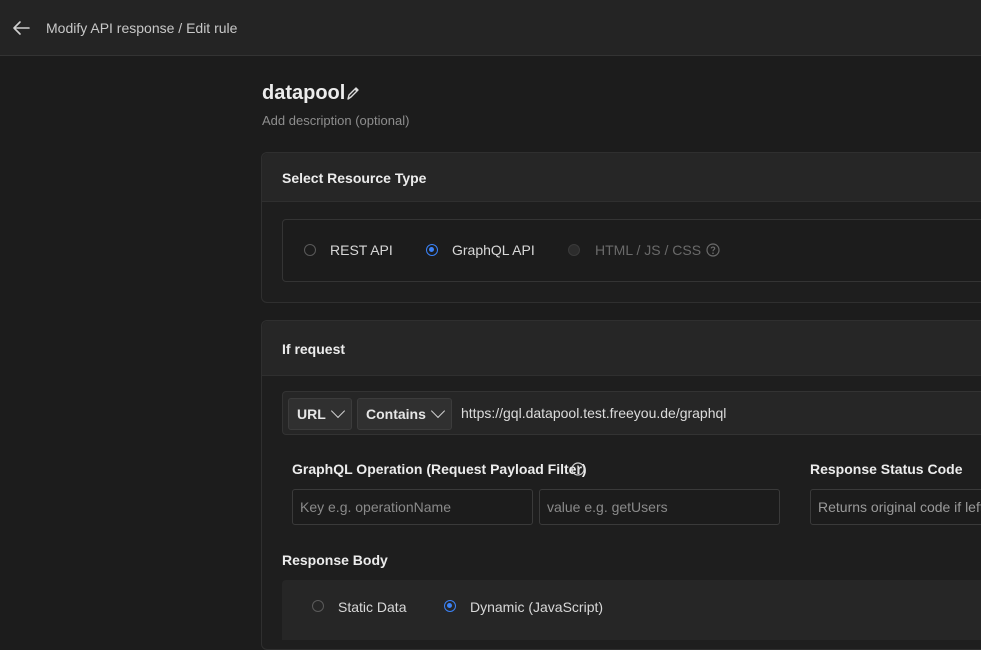  I want to click on response-status-code-label: Response Status Code, so click(886, 469).